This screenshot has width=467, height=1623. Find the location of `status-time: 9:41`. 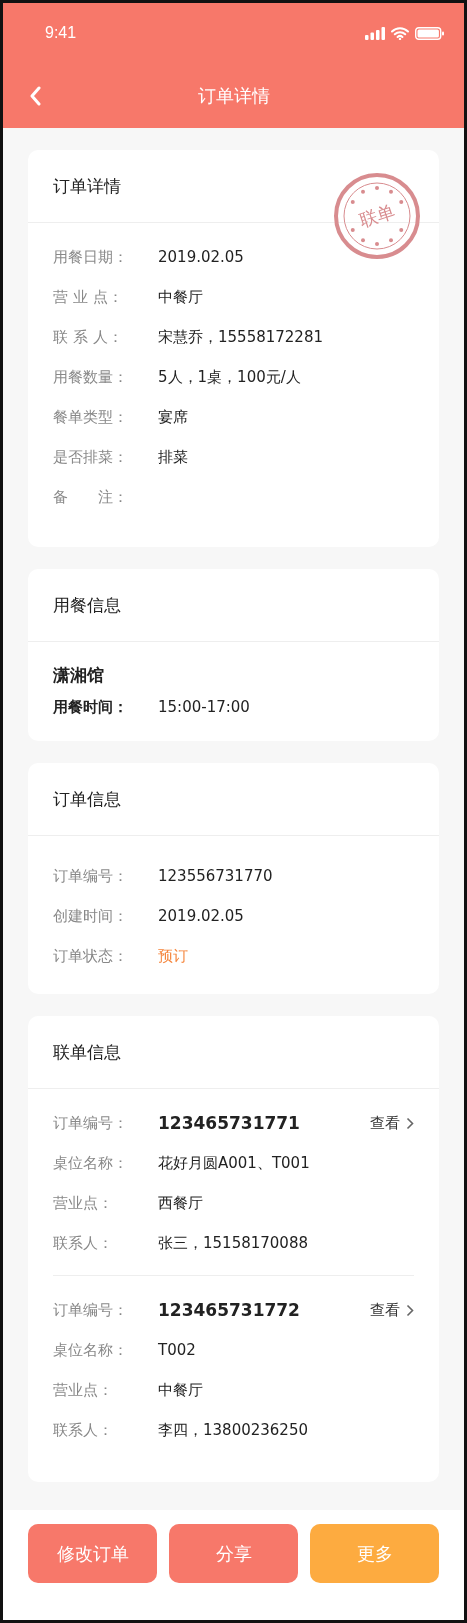

status-time: 9:41 is located at coordinates (61, 33).